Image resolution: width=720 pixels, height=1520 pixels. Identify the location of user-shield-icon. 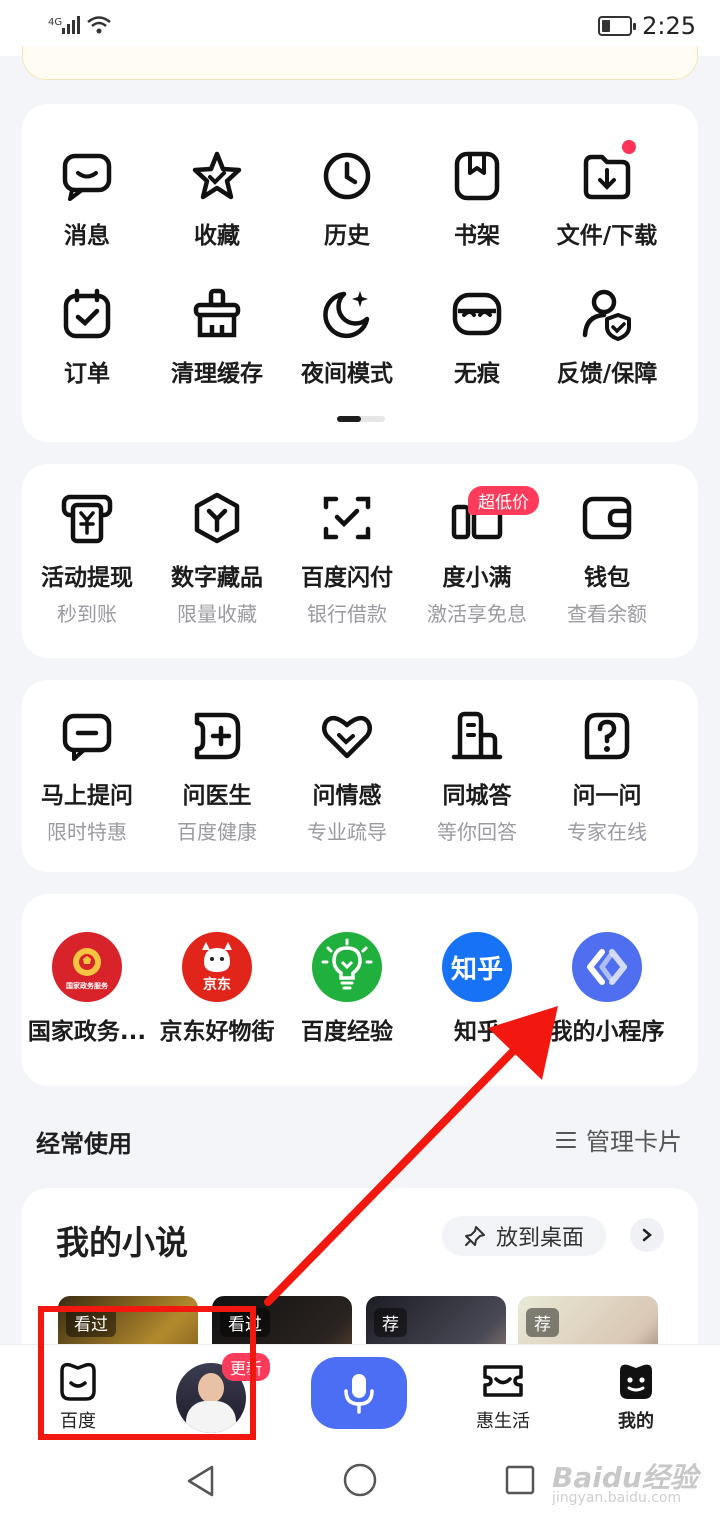
(607, 314).